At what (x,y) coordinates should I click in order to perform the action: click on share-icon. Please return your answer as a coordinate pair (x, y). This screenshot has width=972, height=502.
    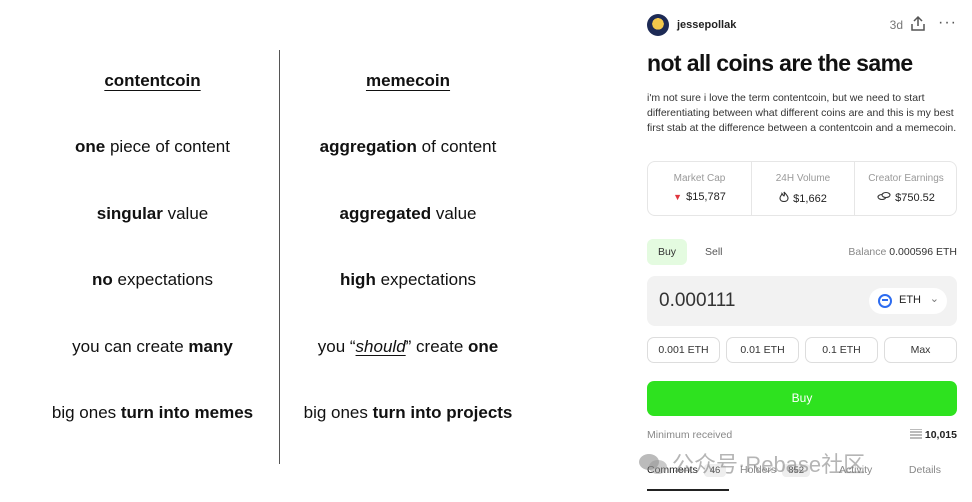
    Looking at the image, I should click on (918, 24).